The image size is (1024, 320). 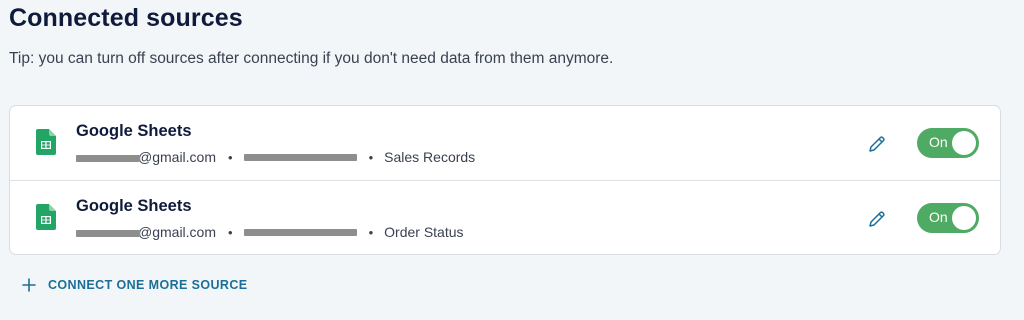 I want to click on source-details: @gmail.com • • Order Status, so click(x=270, y=232).